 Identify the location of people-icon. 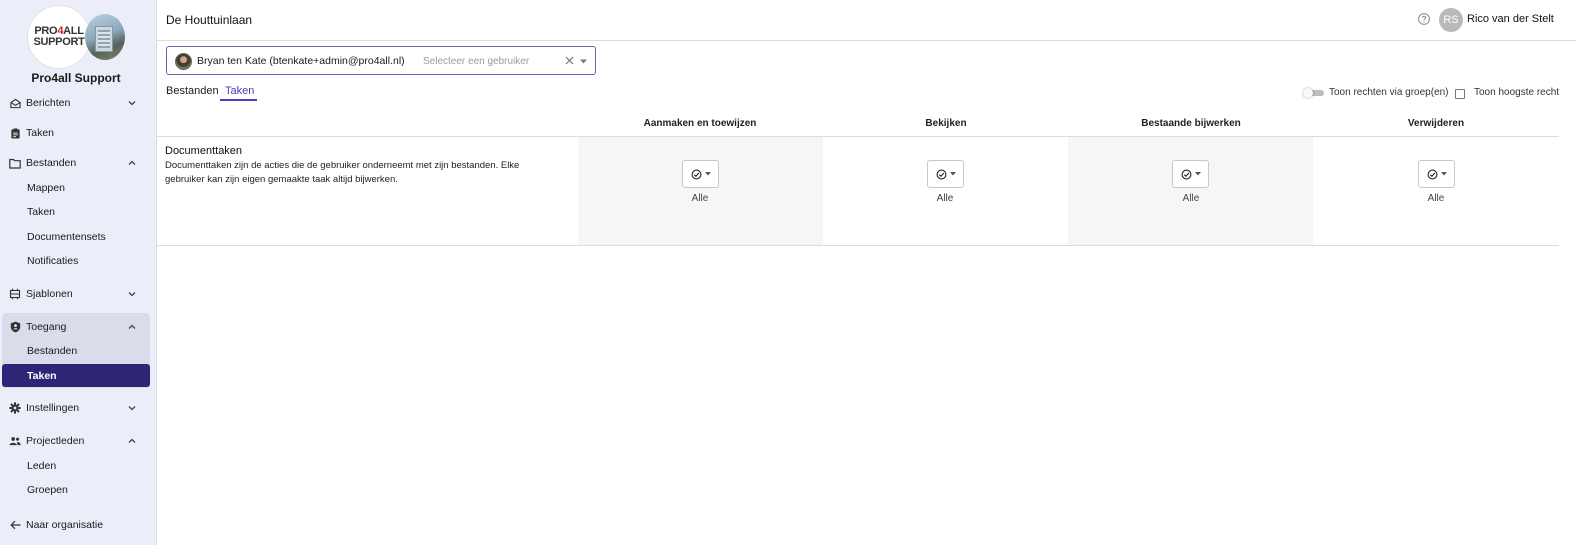
(15, 441).